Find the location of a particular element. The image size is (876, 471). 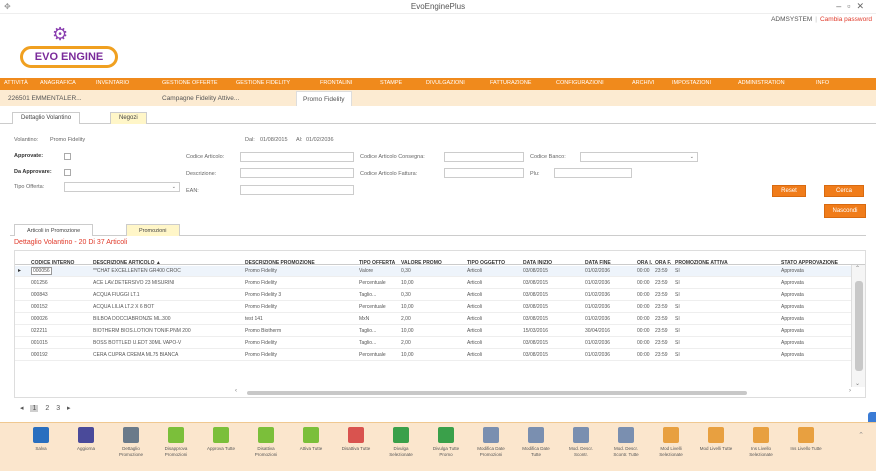

codice-articolo-input is located at coordinates (297, 157).